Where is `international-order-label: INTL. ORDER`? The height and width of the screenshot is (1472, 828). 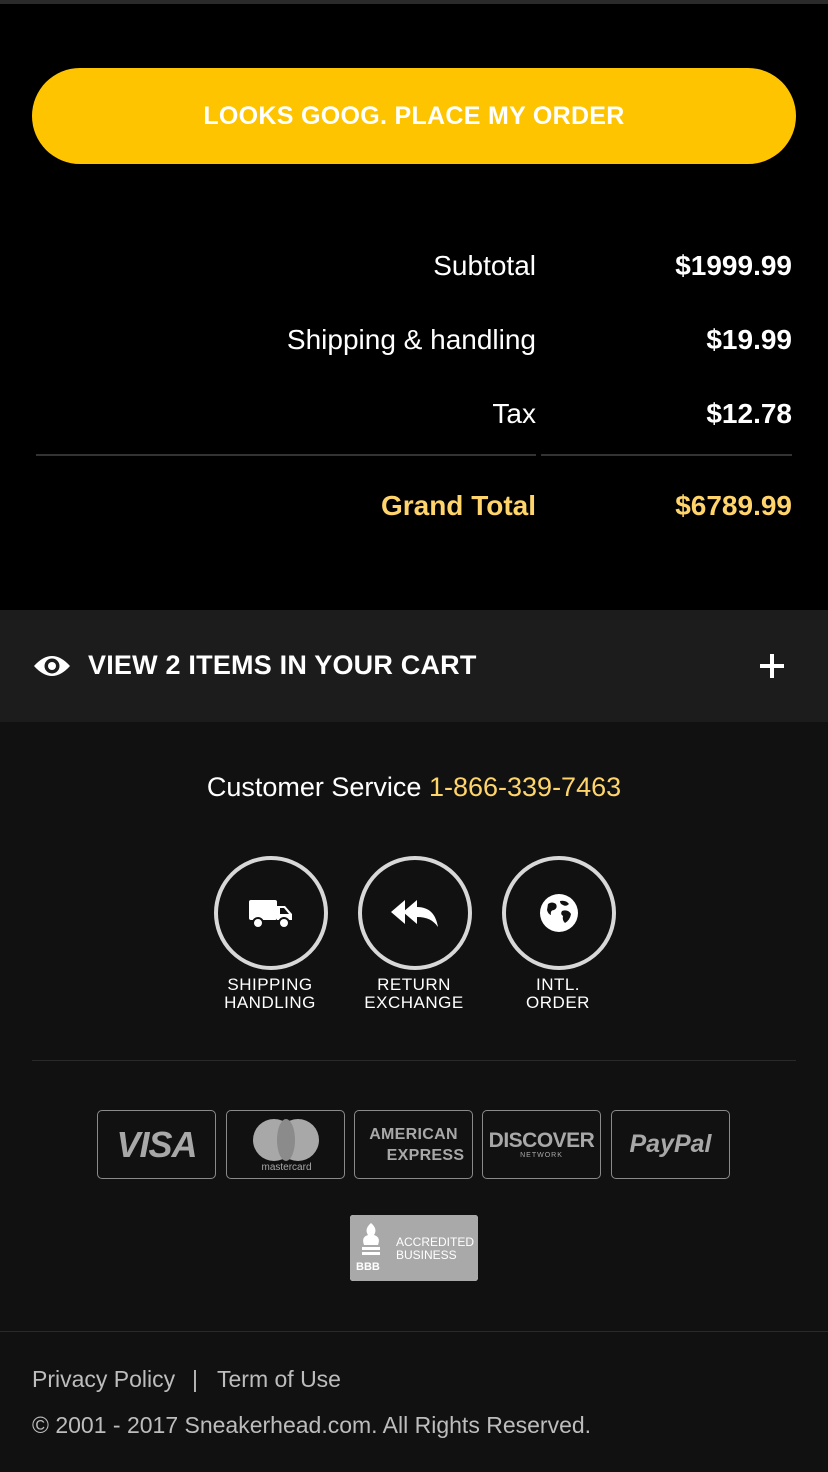 international-order-label: INTL. ORDER is located at coordinates (558, 994).